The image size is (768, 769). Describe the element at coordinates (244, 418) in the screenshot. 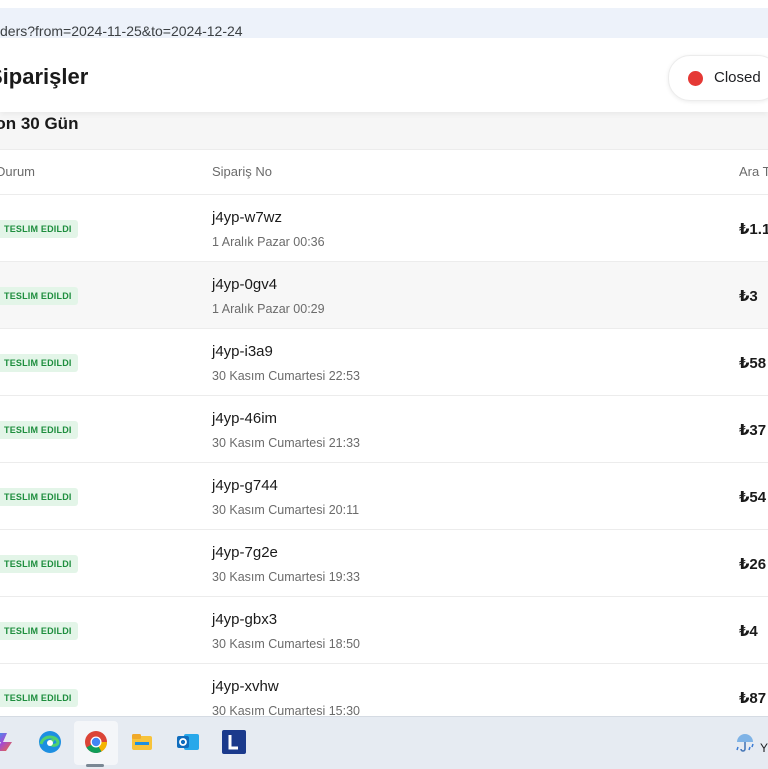

I see `order-number: j4yp-46im` at that location.